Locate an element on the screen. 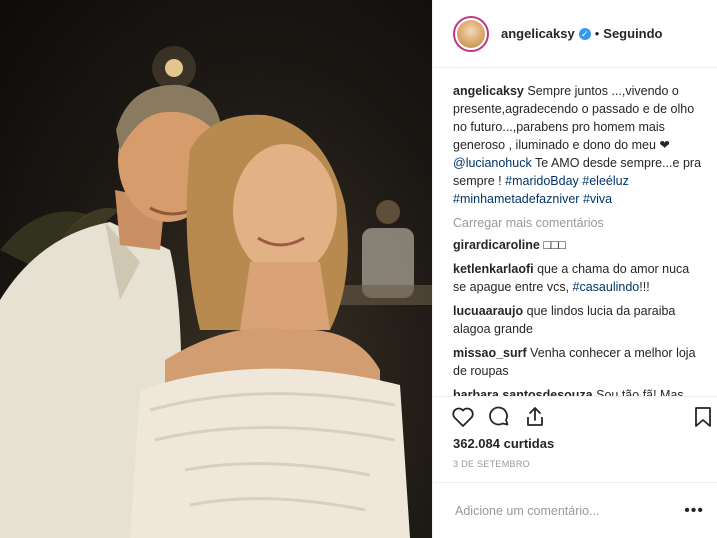 Image resolution: width=717 pixels, height=538 pixels. comment-username: missao_surf is located at coordinates (490, 353).